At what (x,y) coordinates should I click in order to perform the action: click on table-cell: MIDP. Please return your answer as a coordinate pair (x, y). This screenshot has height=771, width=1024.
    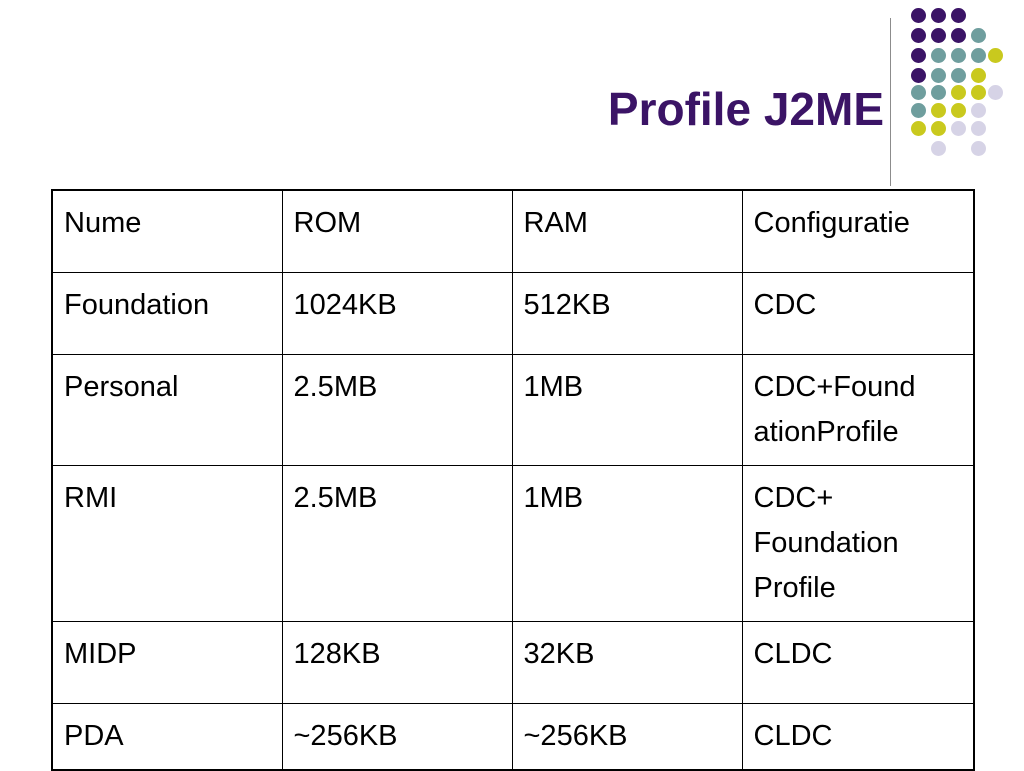
    Looking at the image, I should click on (167, 662).